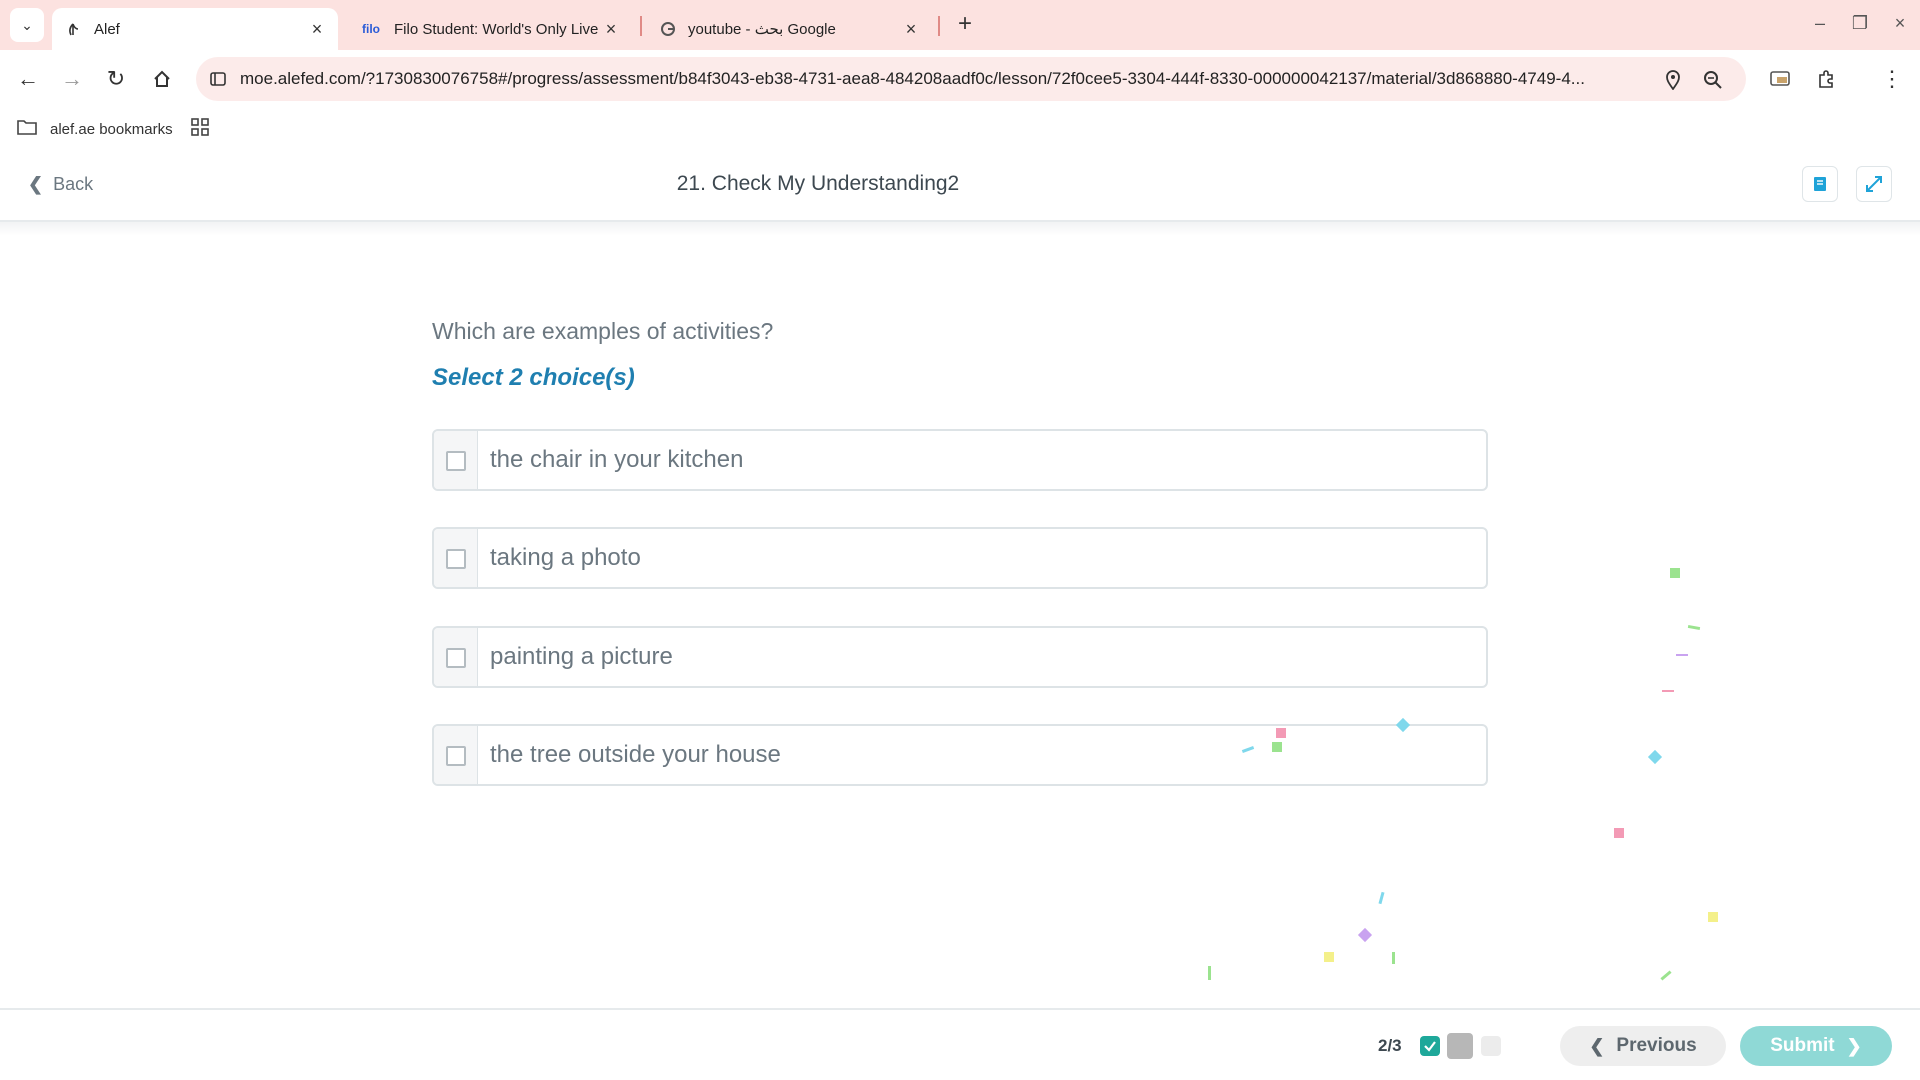 This screenshot has height=1080, width=1920. Describe the element at coordinates (1780, 79) in the screenshot. I see `cast-icon` at that location.